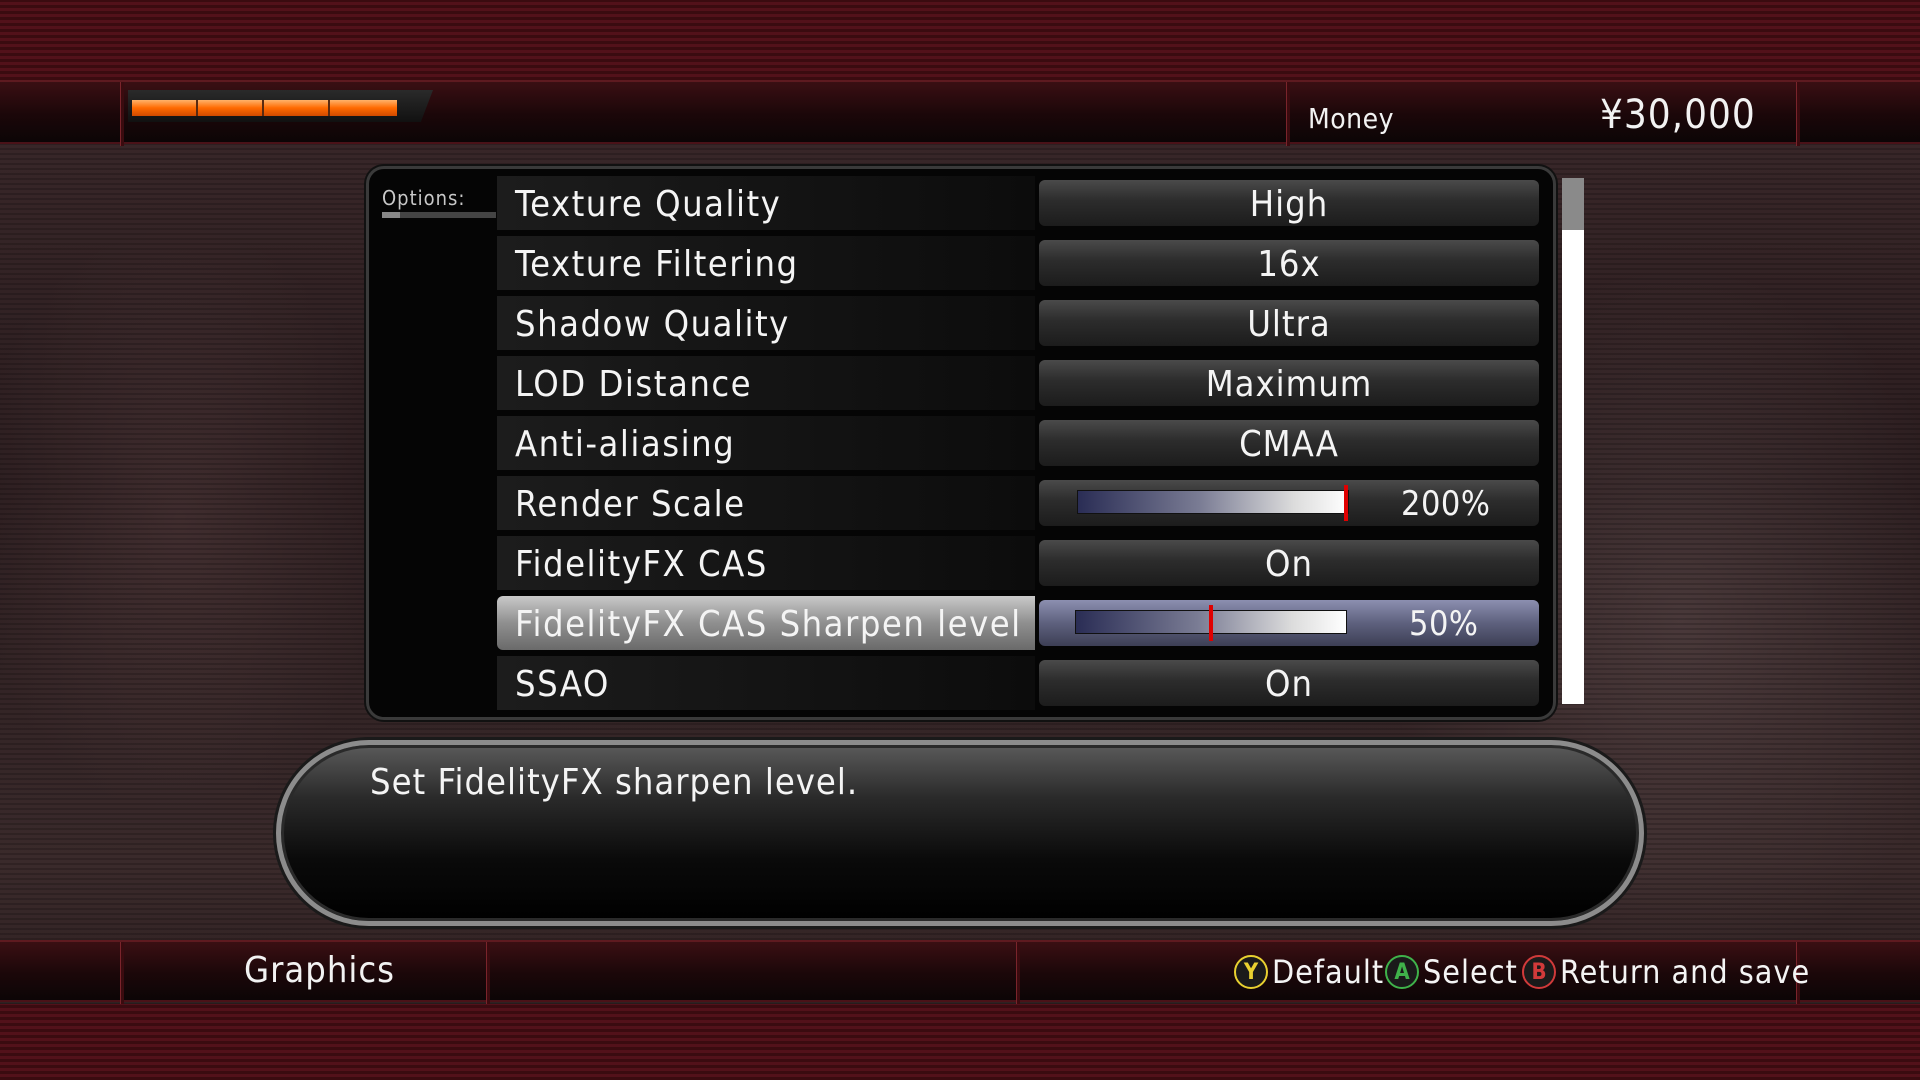 This screenshot has height=1080, width=1920. Describe the element at coordinates (320, 970) in the screenshot. I see `section-title: Graphics` at that location.